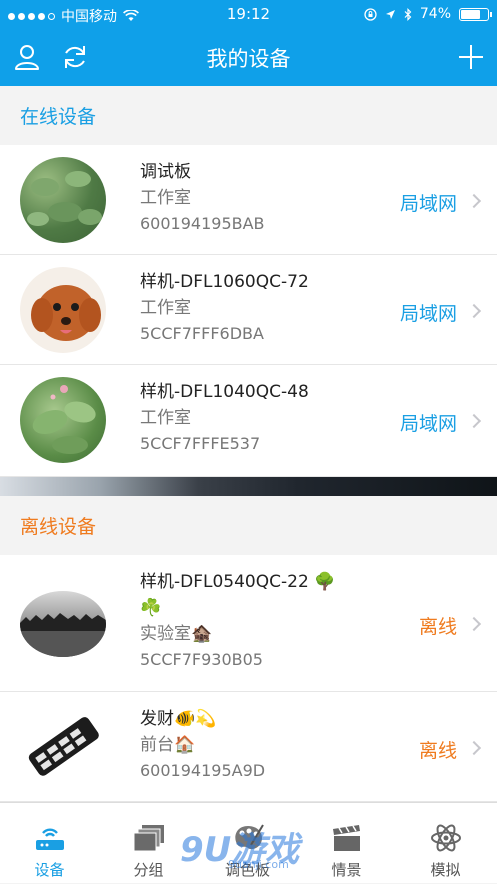 This screenshot has width=497, height=884. What do you see at coordinates (445, 870) in the screenshot?
I see `tab-label: 模拟` at bounding box center [445, 870].